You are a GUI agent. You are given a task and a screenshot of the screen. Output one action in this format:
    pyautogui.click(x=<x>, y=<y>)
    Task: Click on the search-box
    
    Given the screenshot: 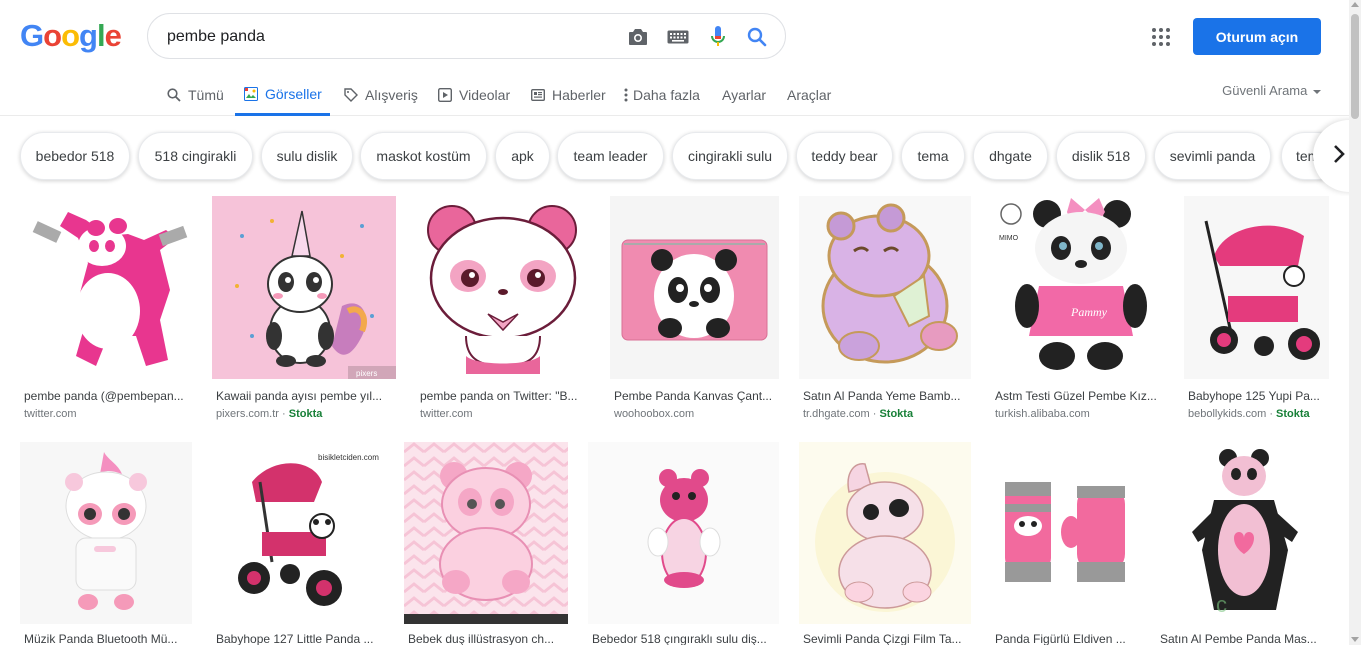 What is the action you would take?
    pyautogui.click(x=466, y=36)
    